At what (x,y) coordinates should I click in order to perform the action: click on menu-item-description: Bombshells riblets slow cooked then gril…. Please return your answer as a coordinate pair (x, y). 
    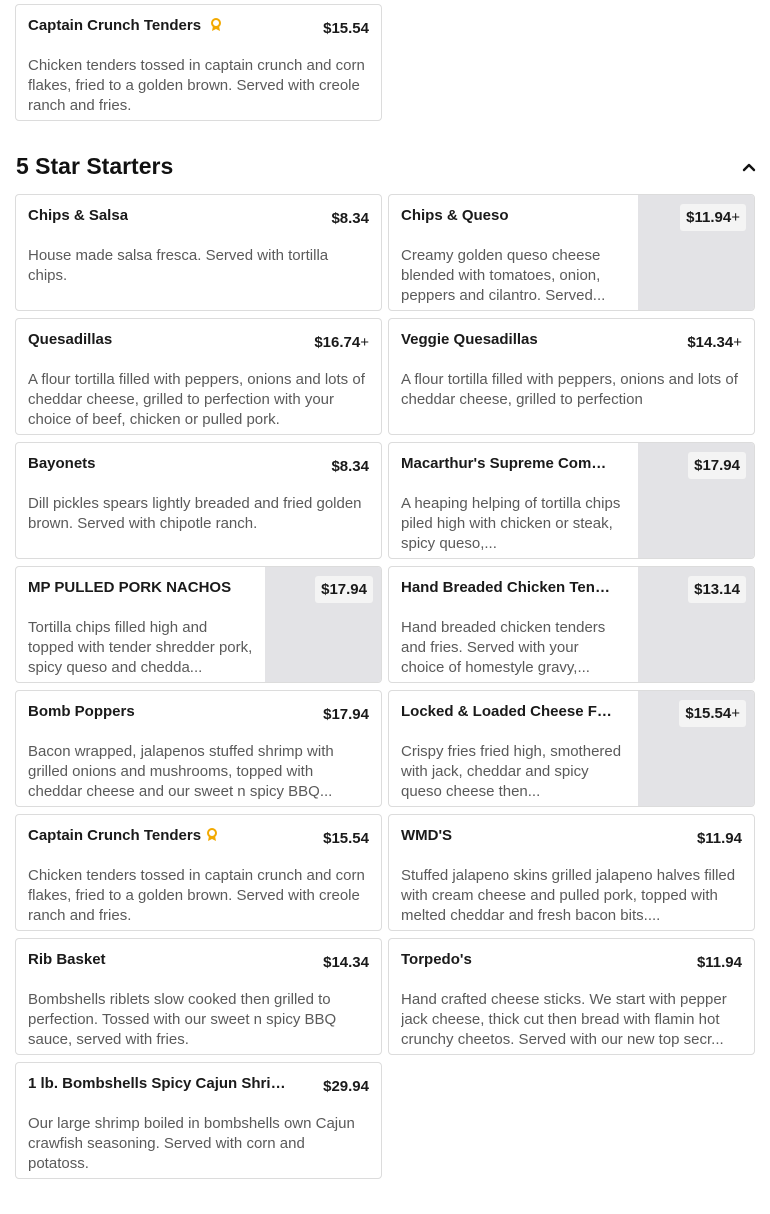
    Looking at the image, I should click on (182, 1019).